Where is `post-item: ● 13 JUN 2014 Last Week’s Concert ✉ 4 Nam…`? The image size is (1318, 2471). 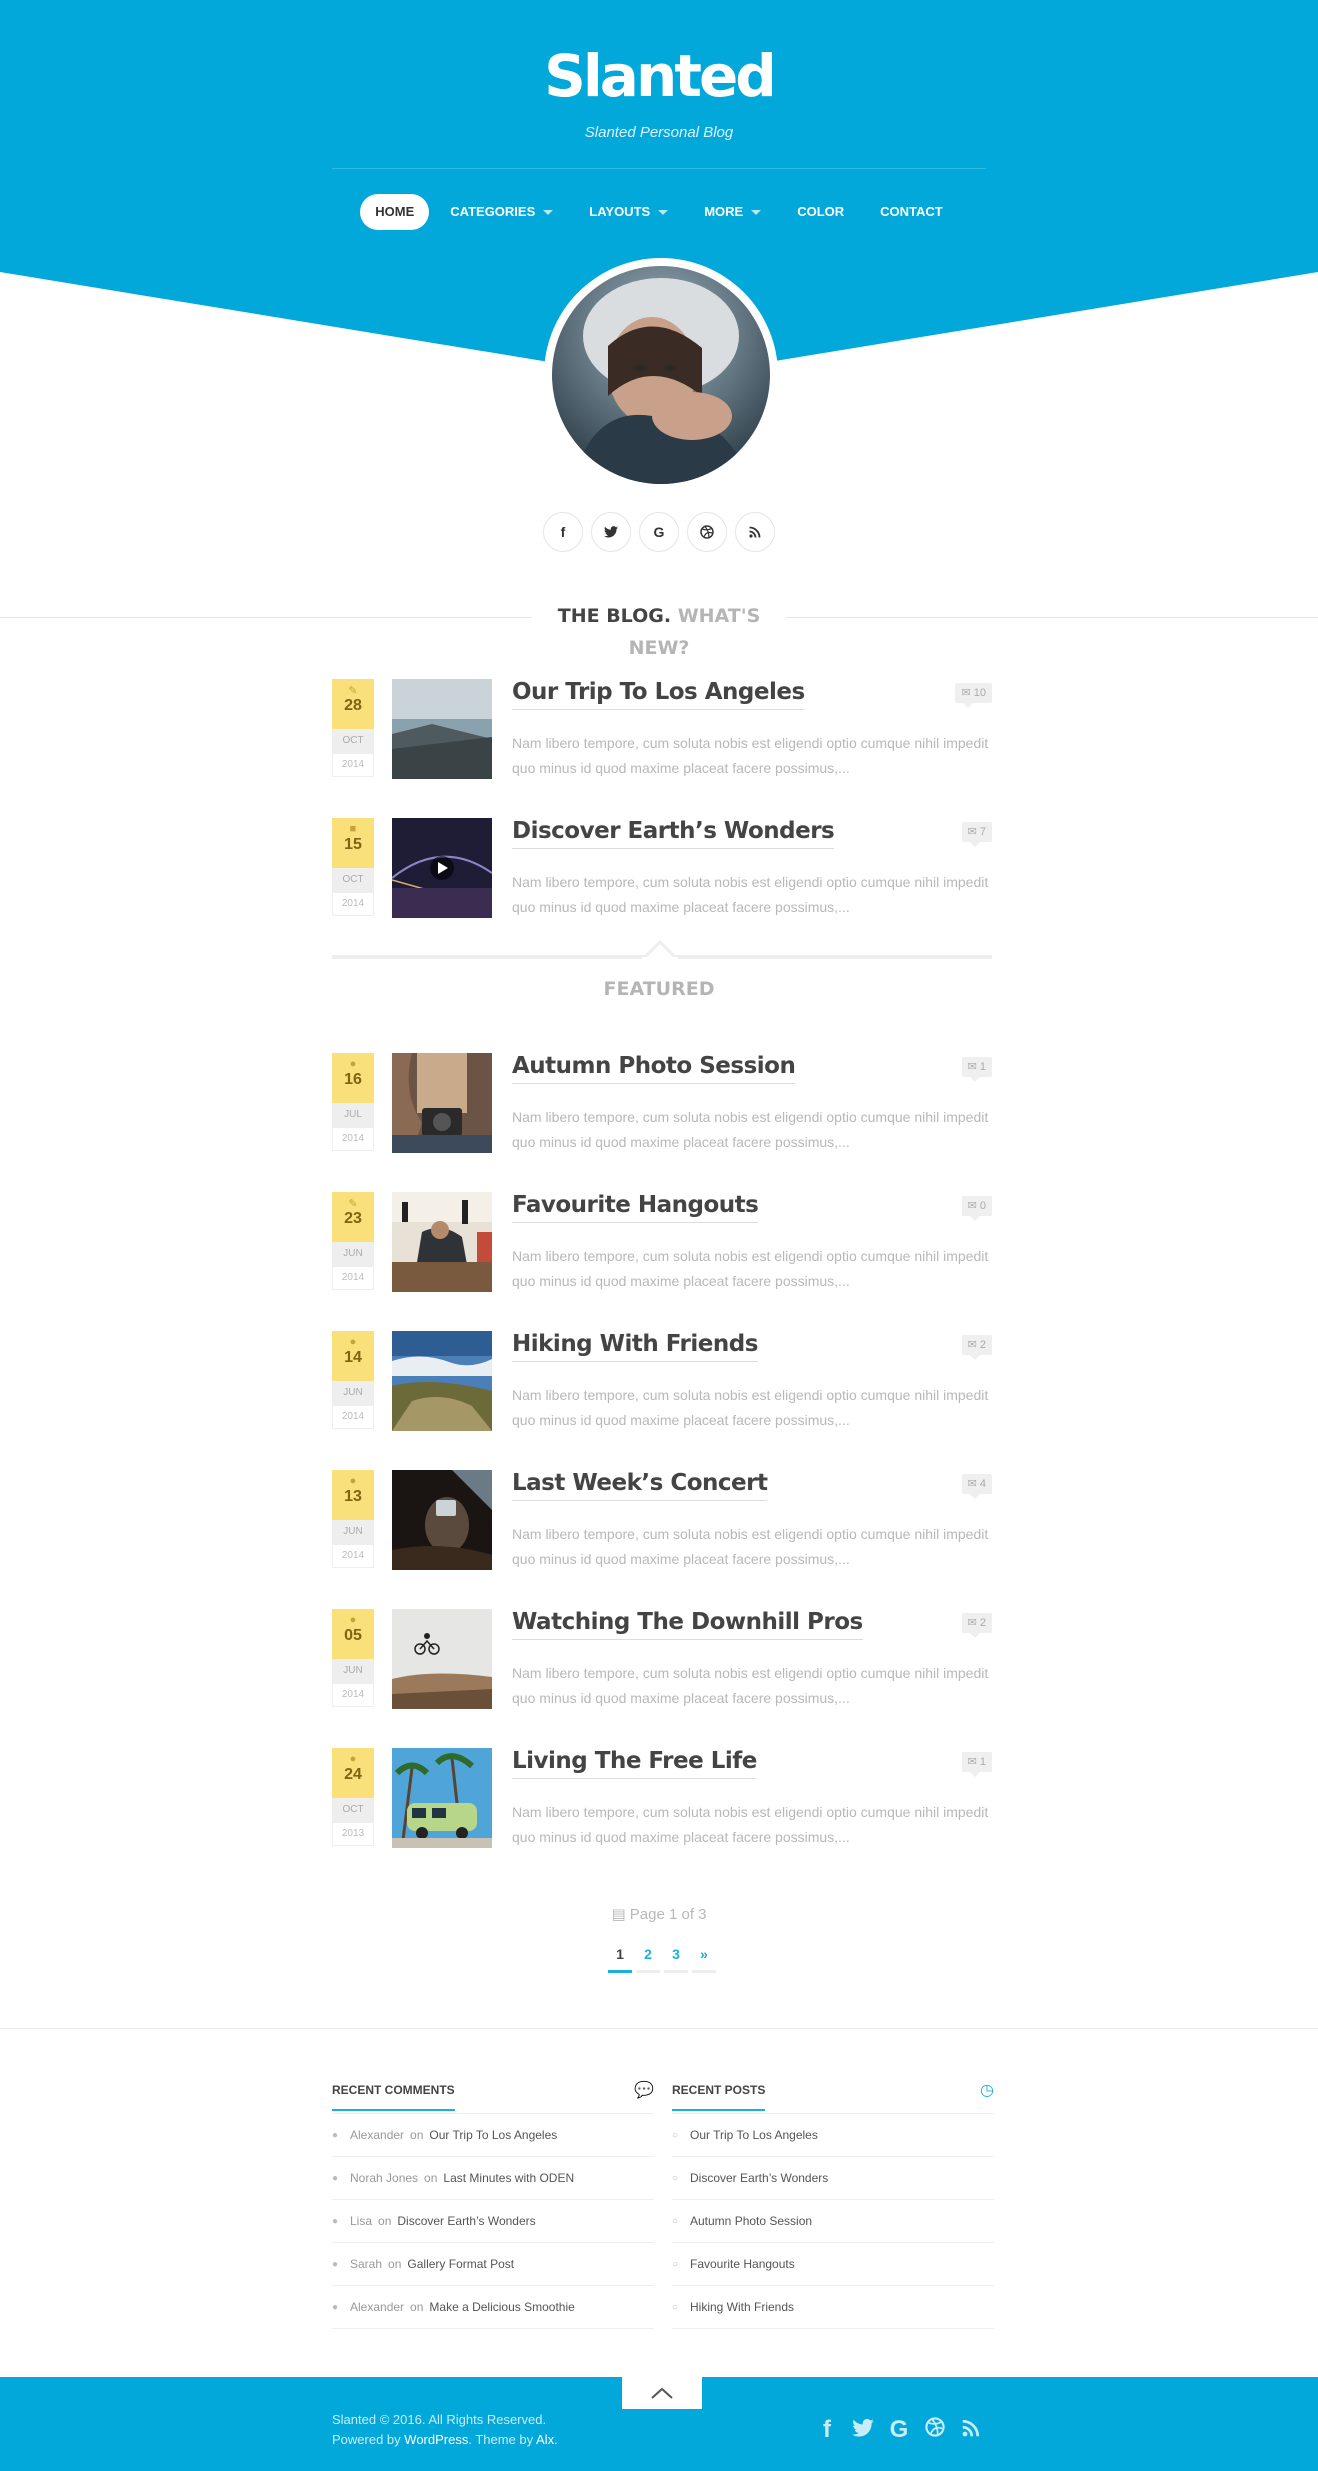 post-item: ● 13 JUN 2014 Last Week’s Concert ✉ 4 Nam… is located at coordinates (662, 1522).